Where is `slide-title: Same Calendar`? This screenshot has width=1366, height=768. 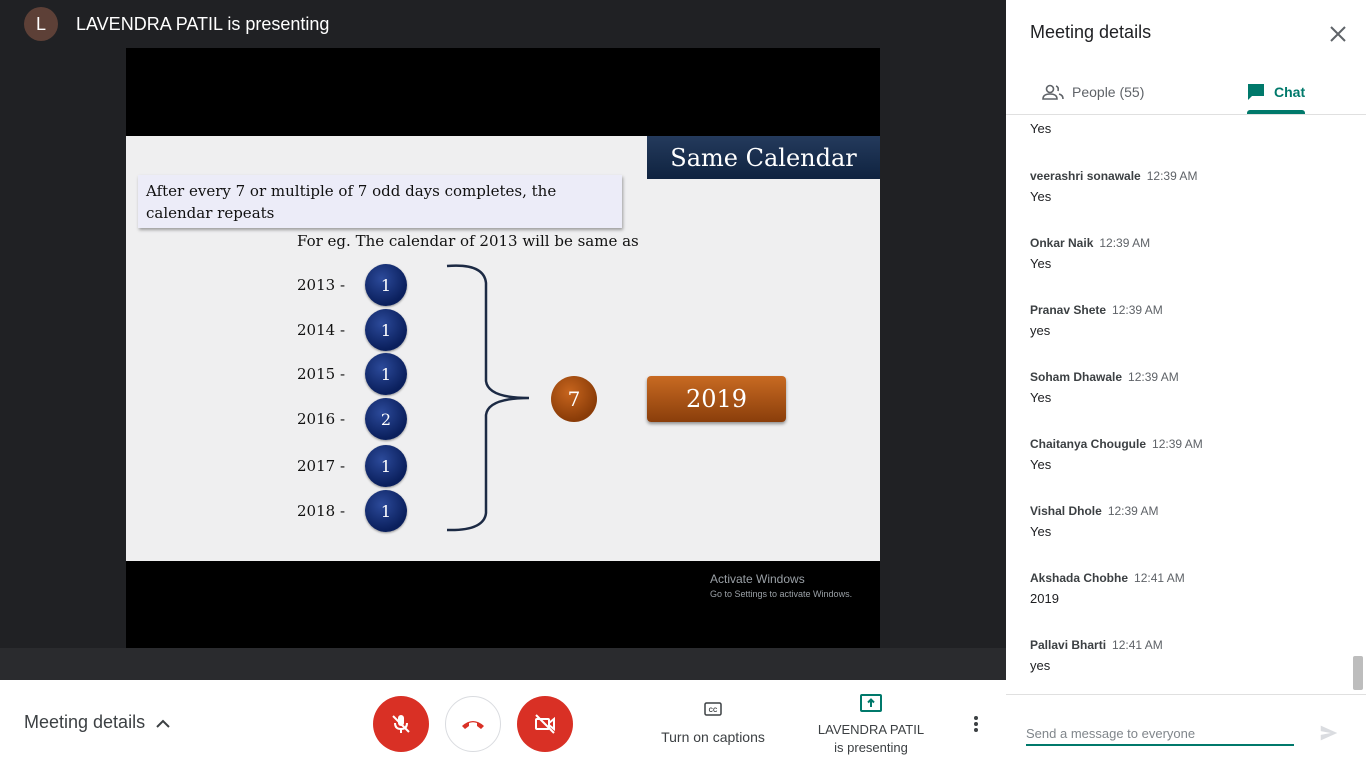
slide-title: Same Calendar is located at coordinates (763, 157).